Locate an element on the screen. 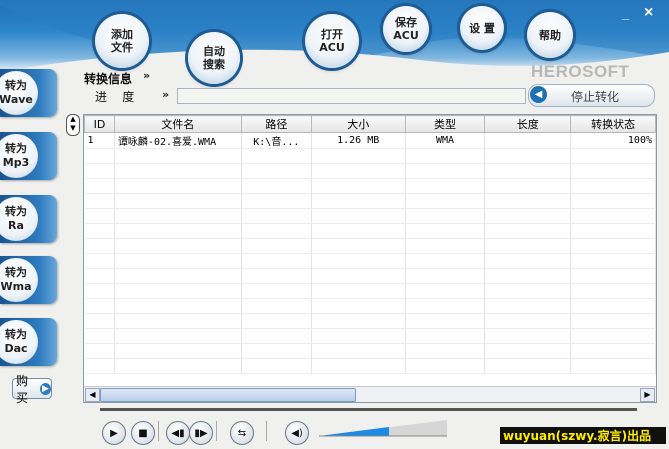  volume-icon: ◀) is located at coordinates (297, 433).